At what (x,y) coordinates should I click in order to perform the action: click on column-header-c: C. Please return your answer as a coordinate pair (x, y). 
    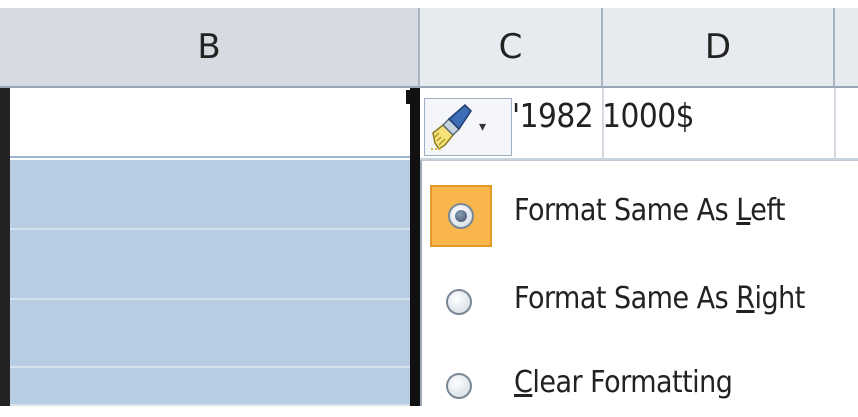
    Looking at the image, I should click on (511, 48).